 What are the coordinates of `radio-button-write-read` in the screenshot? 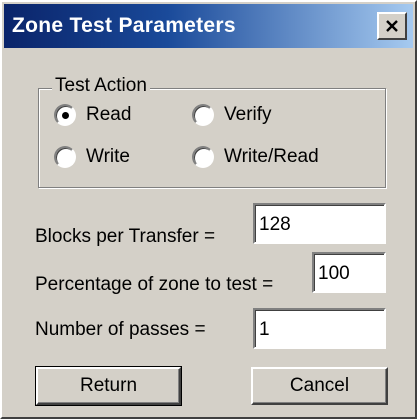 It's located at (203, 157).